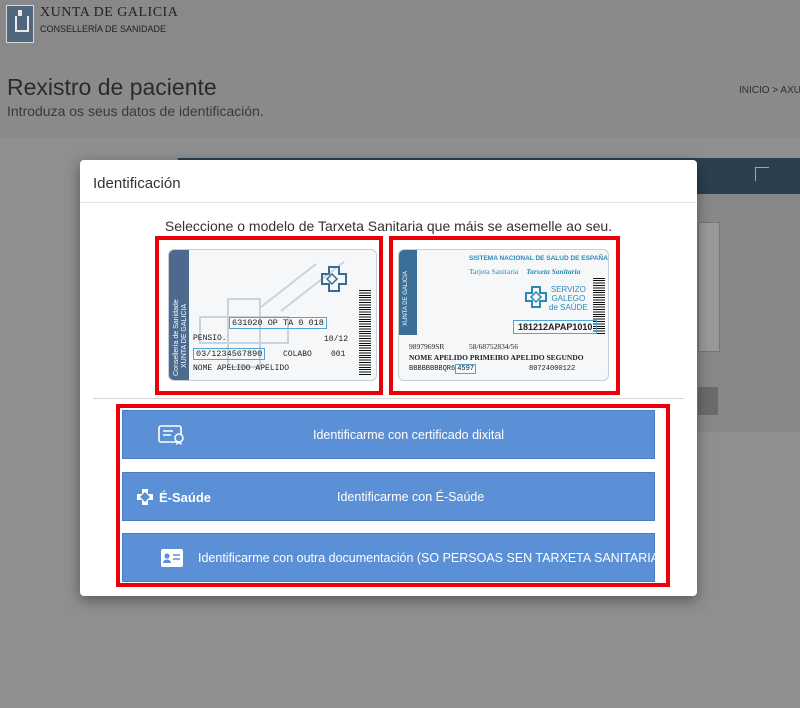  I want to click on xunta-shield-icon, so click(20, 24).